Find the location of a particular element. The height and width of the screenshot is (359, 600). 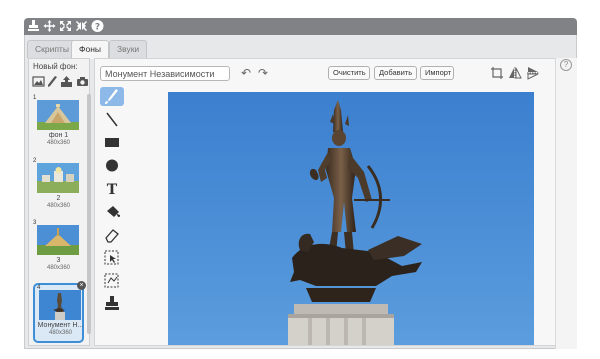

close-icon: × is located at coordinates (81, 285).